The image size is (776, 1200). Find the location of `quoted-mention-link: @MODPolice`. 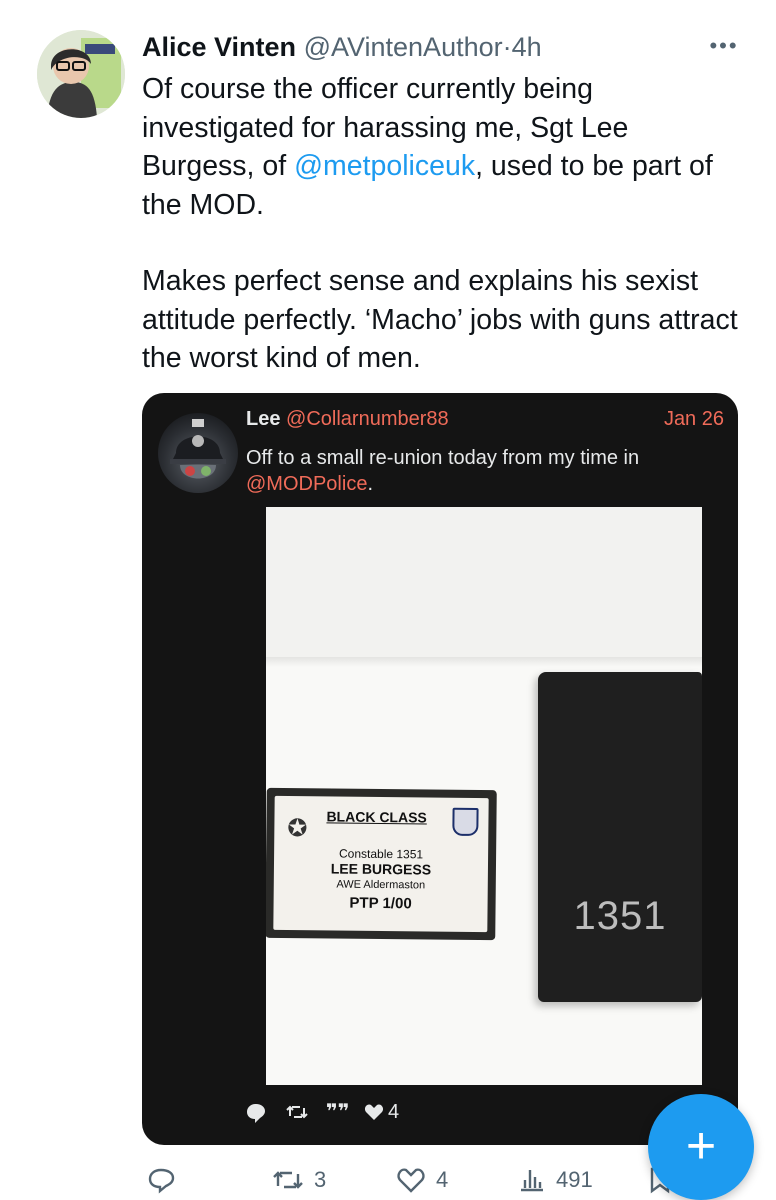

quoted-mention-link: @MODPolice is located at coordinates (306, 484).